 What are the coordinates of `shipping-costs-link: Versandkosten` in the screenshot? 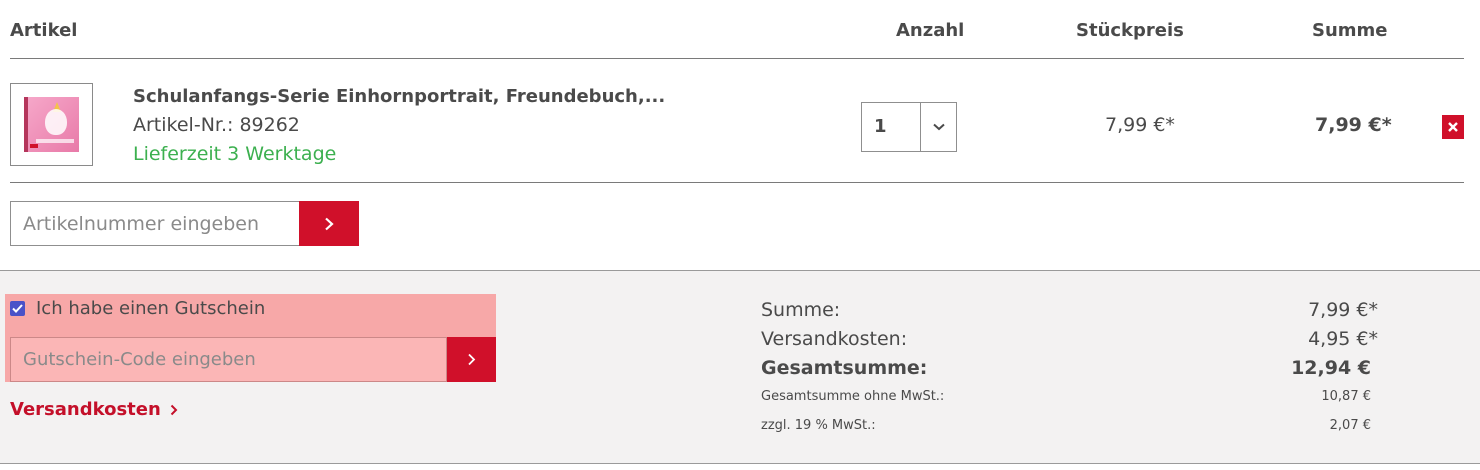 It's located at (94, 409).